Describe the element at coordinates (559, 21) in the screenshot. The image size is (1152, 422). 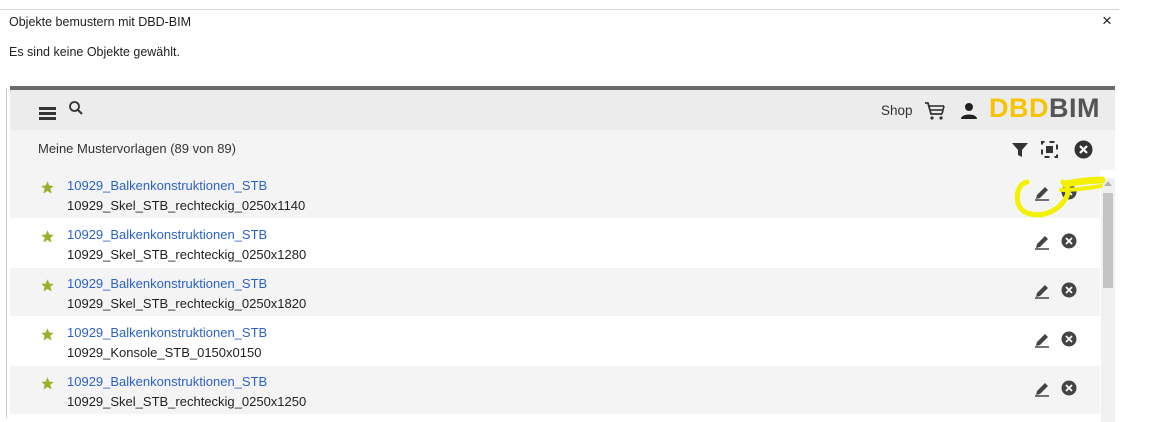
I see `dialog-titlebar: Objekte bemustern mit DBD-BIM ×` at that location.